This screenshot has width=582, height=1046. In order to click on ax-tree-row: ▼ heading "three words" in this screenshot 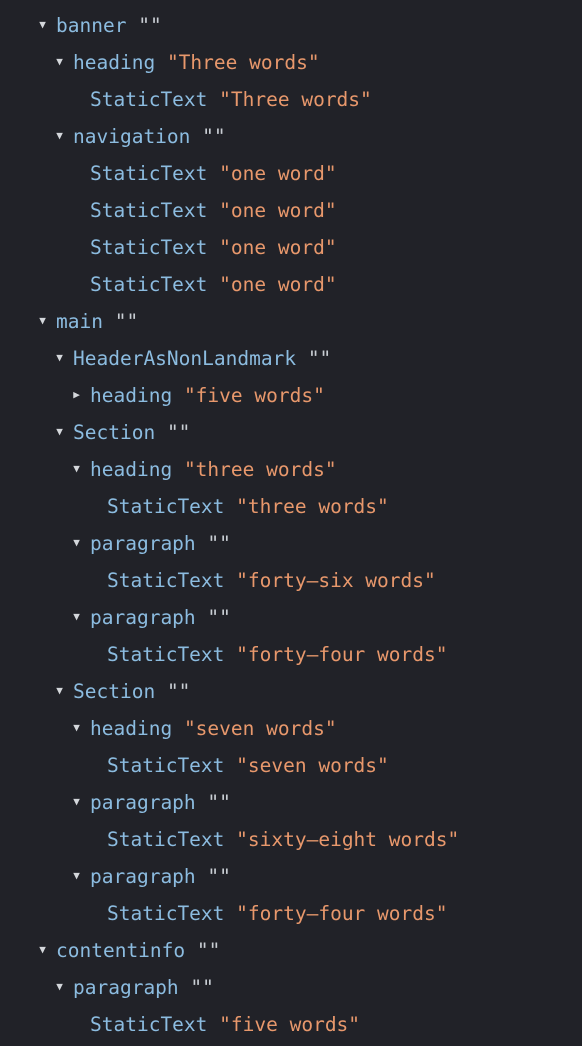, I will do `click(291, 469)`.